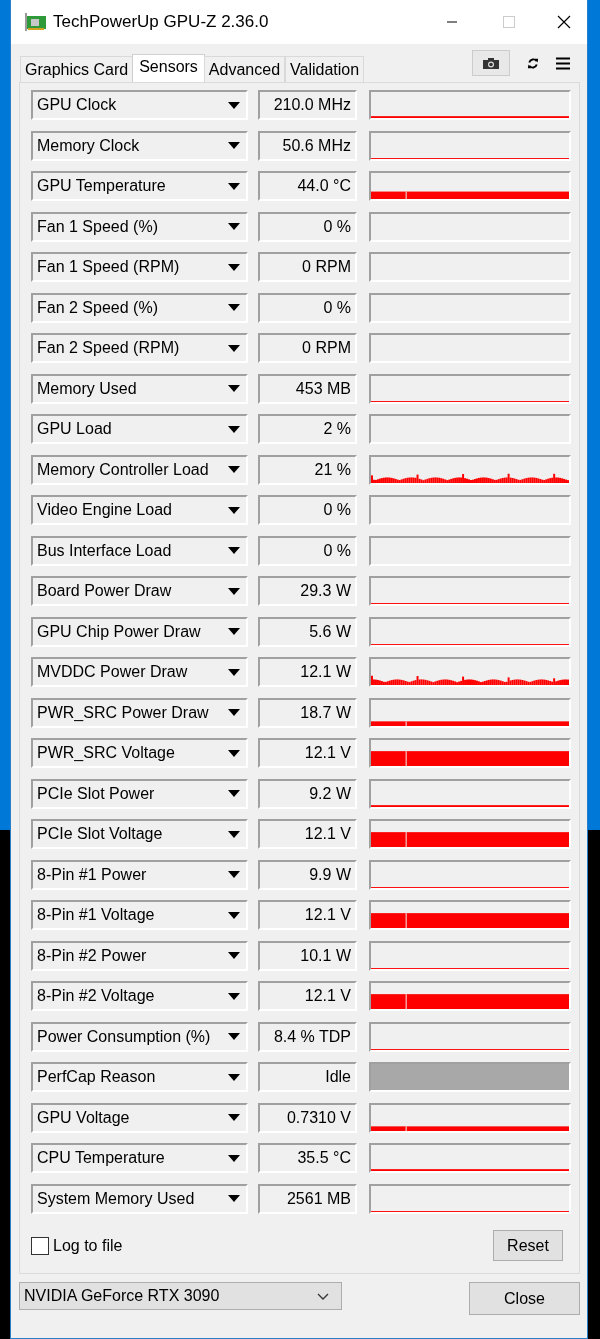 The image size is (600, 1339). What do you see at coordinates (77, 69) in the screenshot?
I see `tab: Graphics Card` at bounding box center [77, 69].